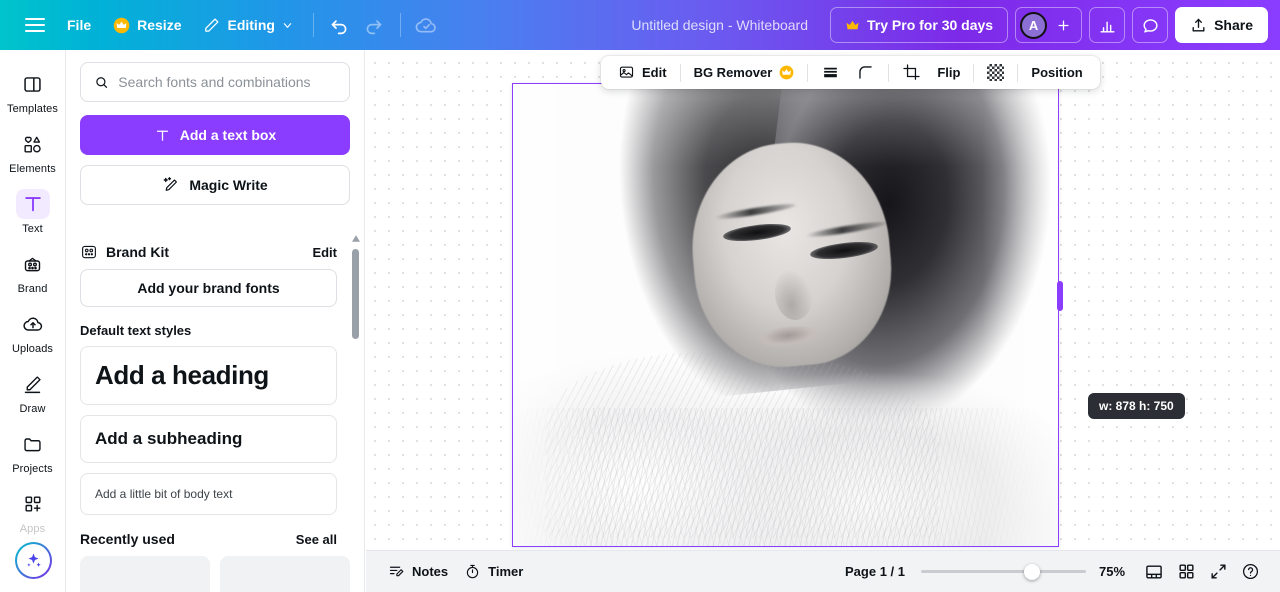 Image resolution: width=1280 pixels, height=592 pixels. I want to click on style-card-body: Add a little bit of body text, so click(208, 494).